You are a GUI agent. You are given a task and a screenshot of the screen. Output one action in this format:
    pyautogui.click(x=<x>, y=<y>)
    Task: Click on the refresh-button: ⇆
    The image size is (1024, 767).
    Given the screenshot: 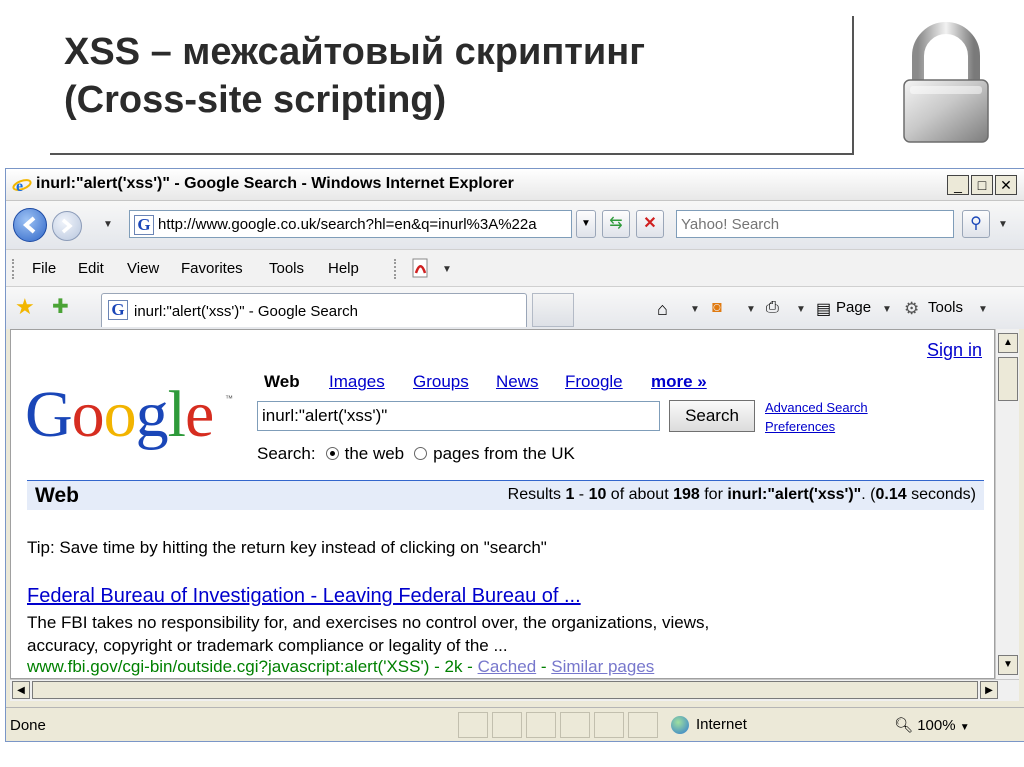 What is the action you would take?
    pyautogui.click(x=616, y=224)
    